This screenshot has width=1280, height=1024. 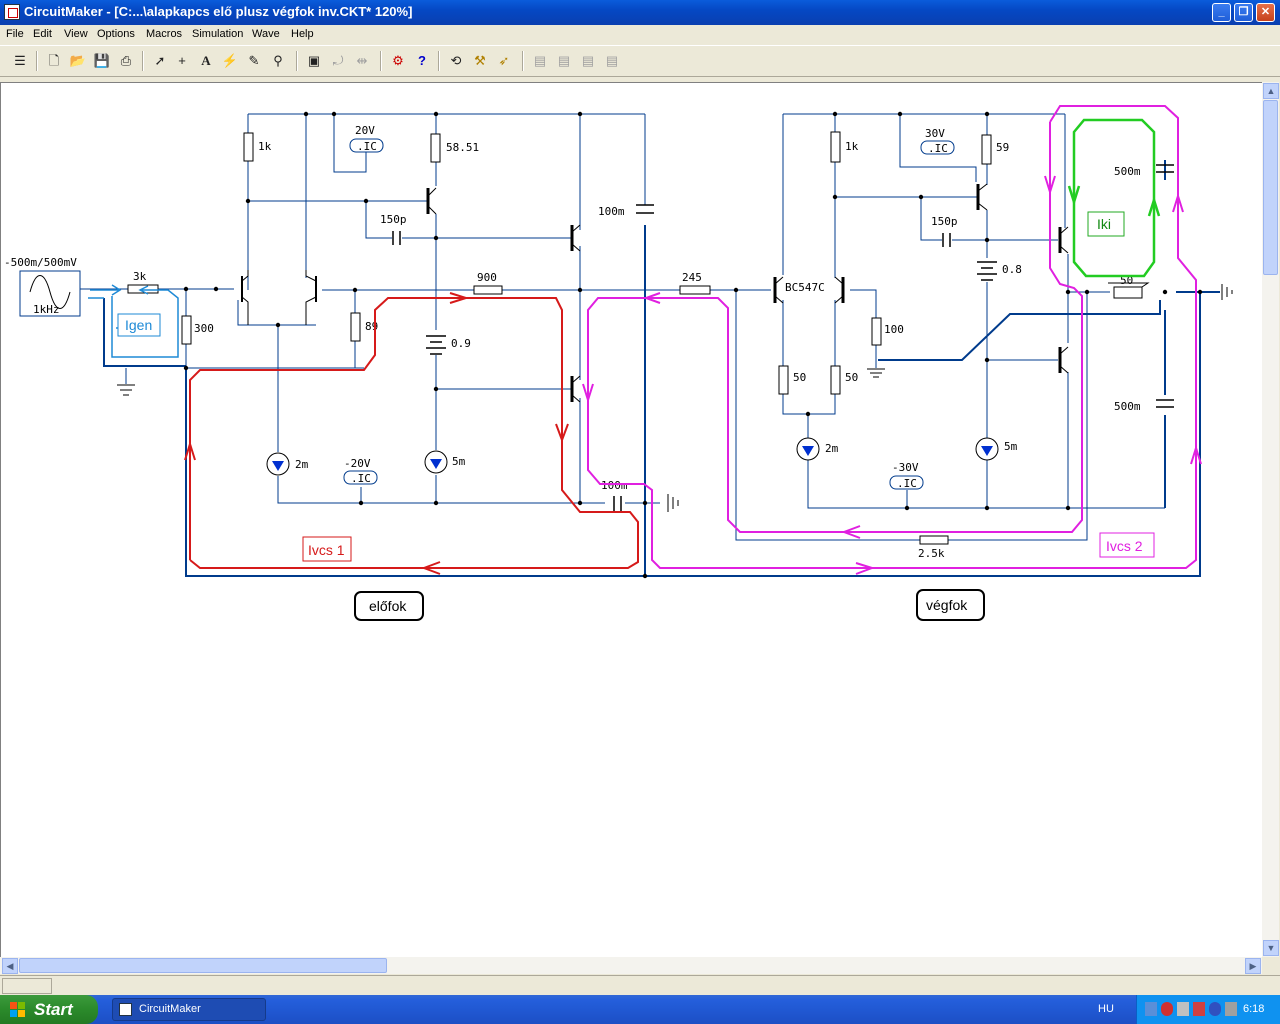 What do you see at coordinates (459, 461) in the screenshot?
I see `label-5m-a: 5m` at bounding box center [459, 461].